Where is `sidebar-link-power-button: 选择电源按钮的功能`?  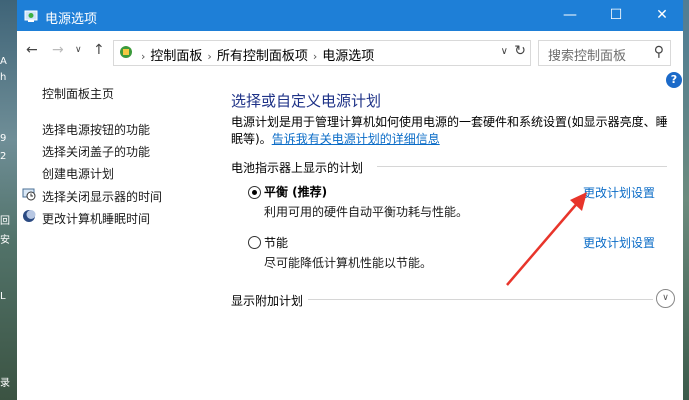 sidebar-link-power-button: 选择电源按钮的功能 is located at coordinates (96, 129).